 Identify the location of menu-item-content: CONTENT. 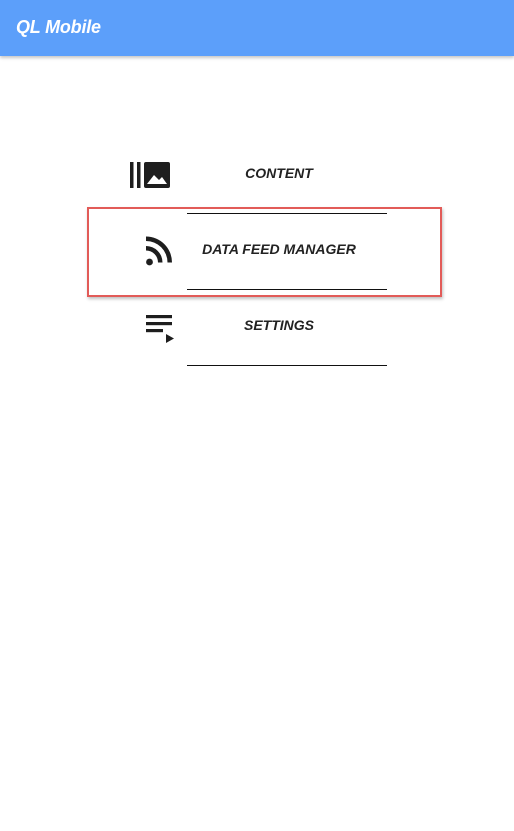
(260, 175).